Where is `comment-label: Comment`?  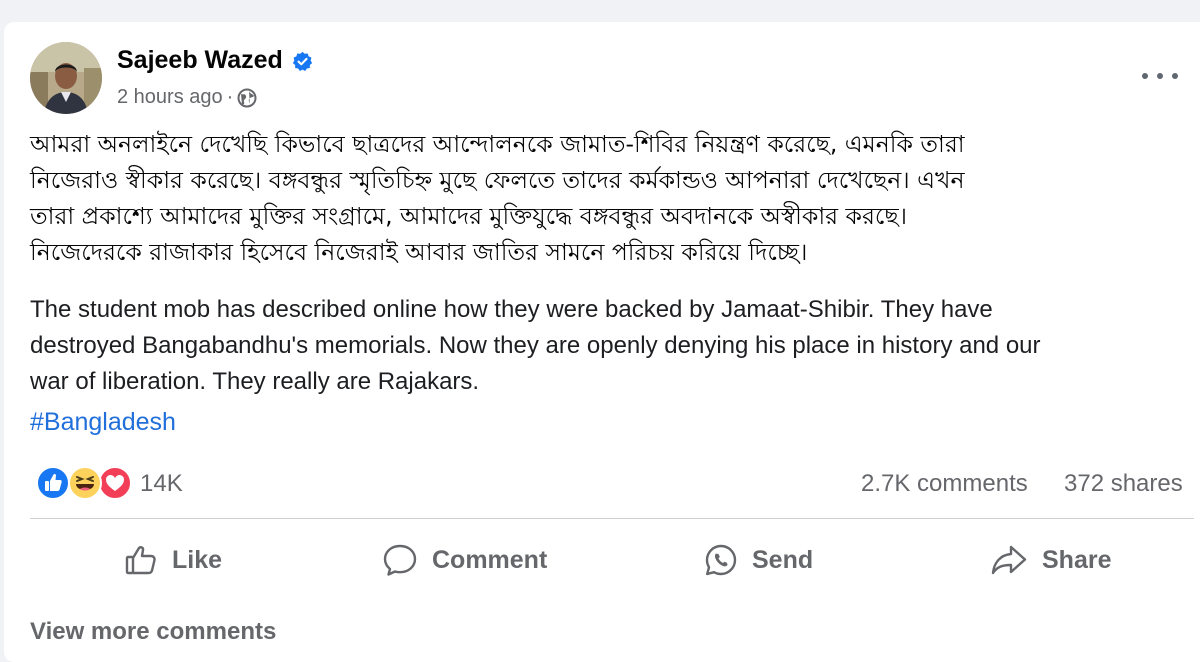 comment-label: Comment is located at coordinates (490, 559).